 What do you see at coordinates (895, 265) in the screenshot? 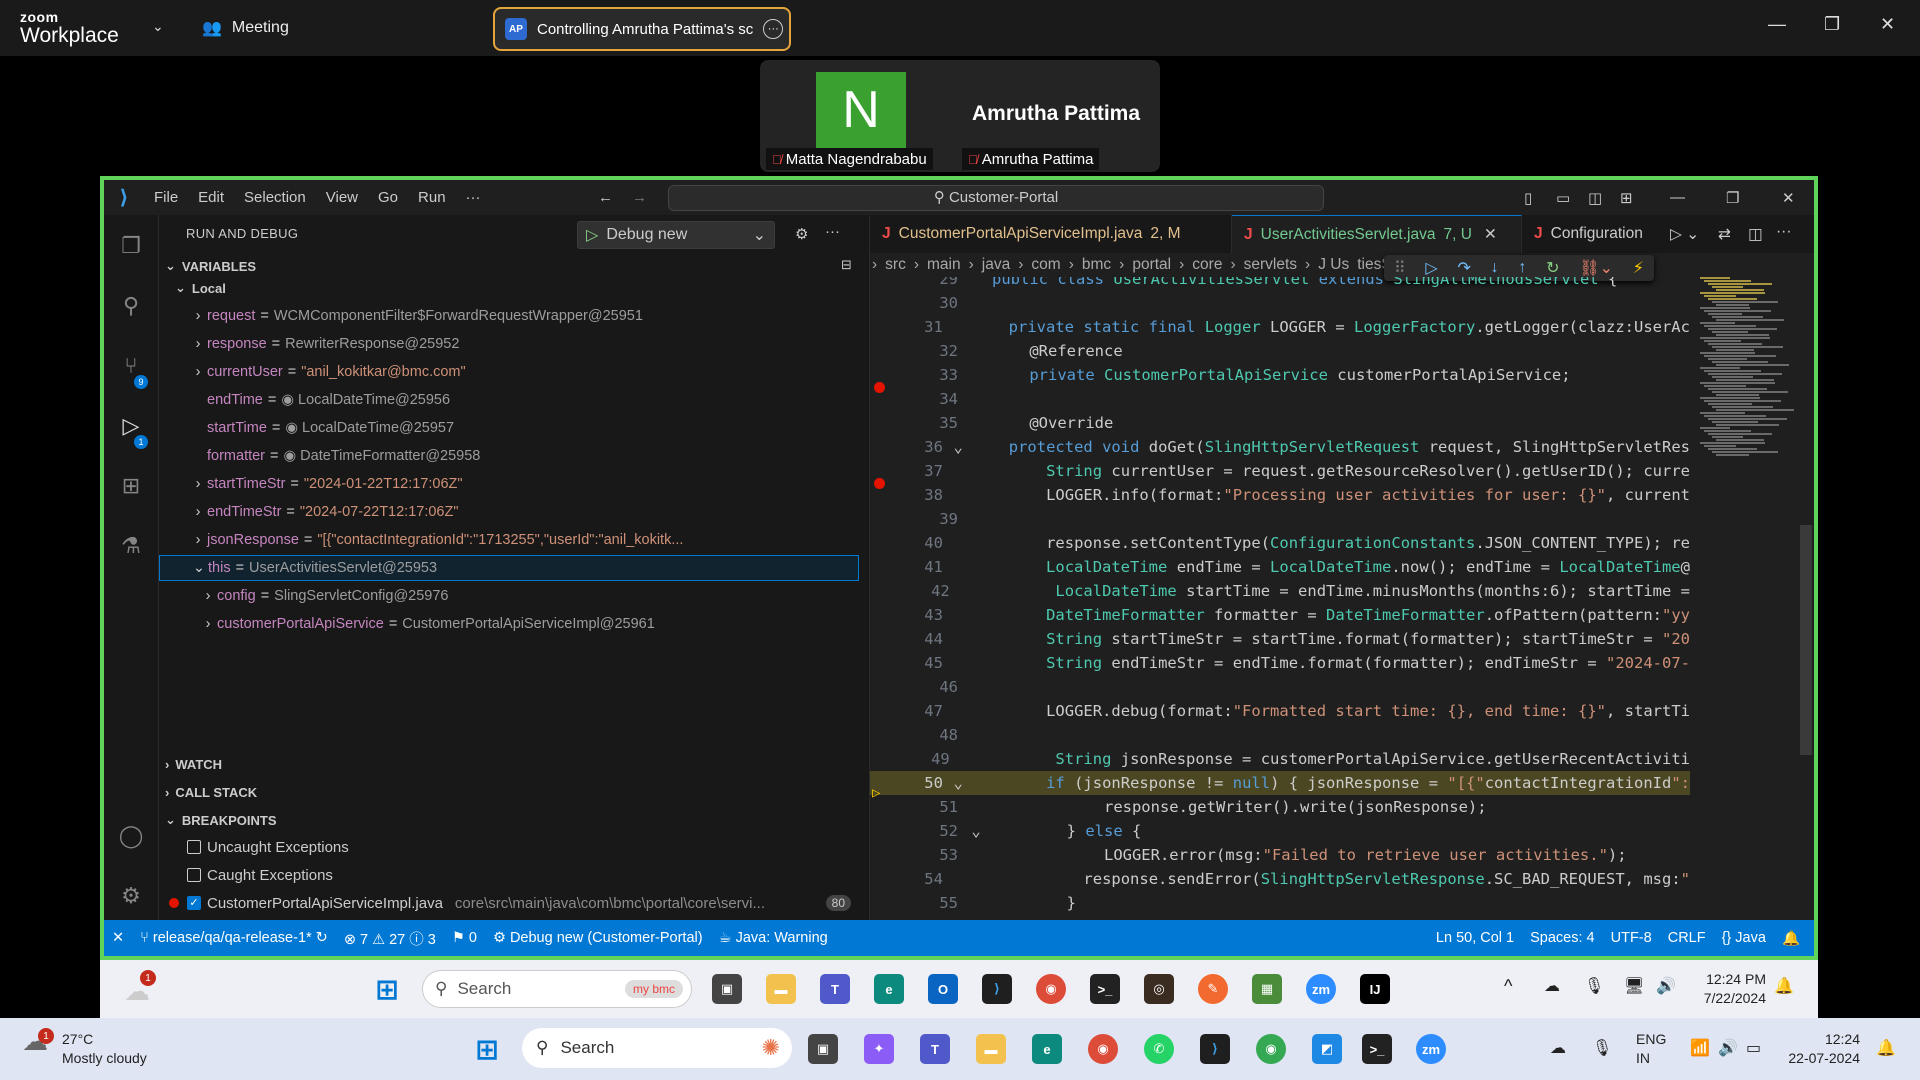
I see `breadcrumb-item: src` at bounding box center [895, 265].